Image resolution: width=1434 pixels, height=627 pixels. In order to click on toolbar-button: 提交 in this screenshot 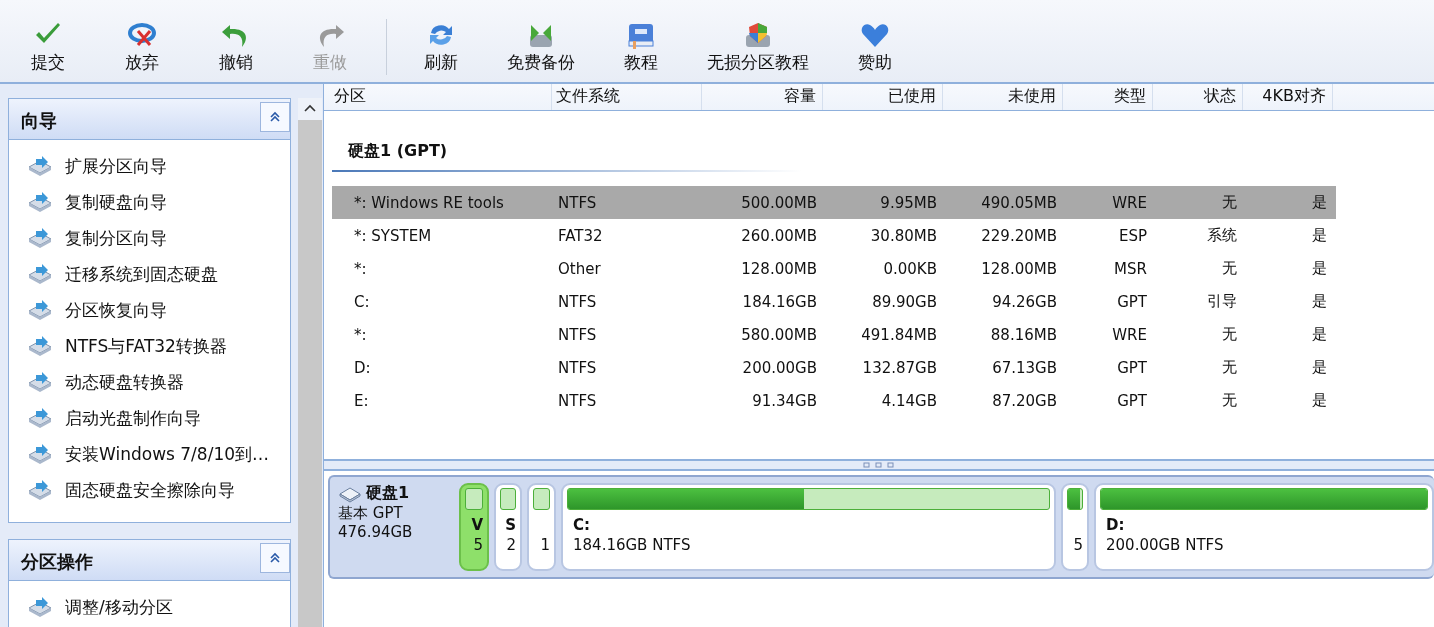, I will do `click(48, 47)`.